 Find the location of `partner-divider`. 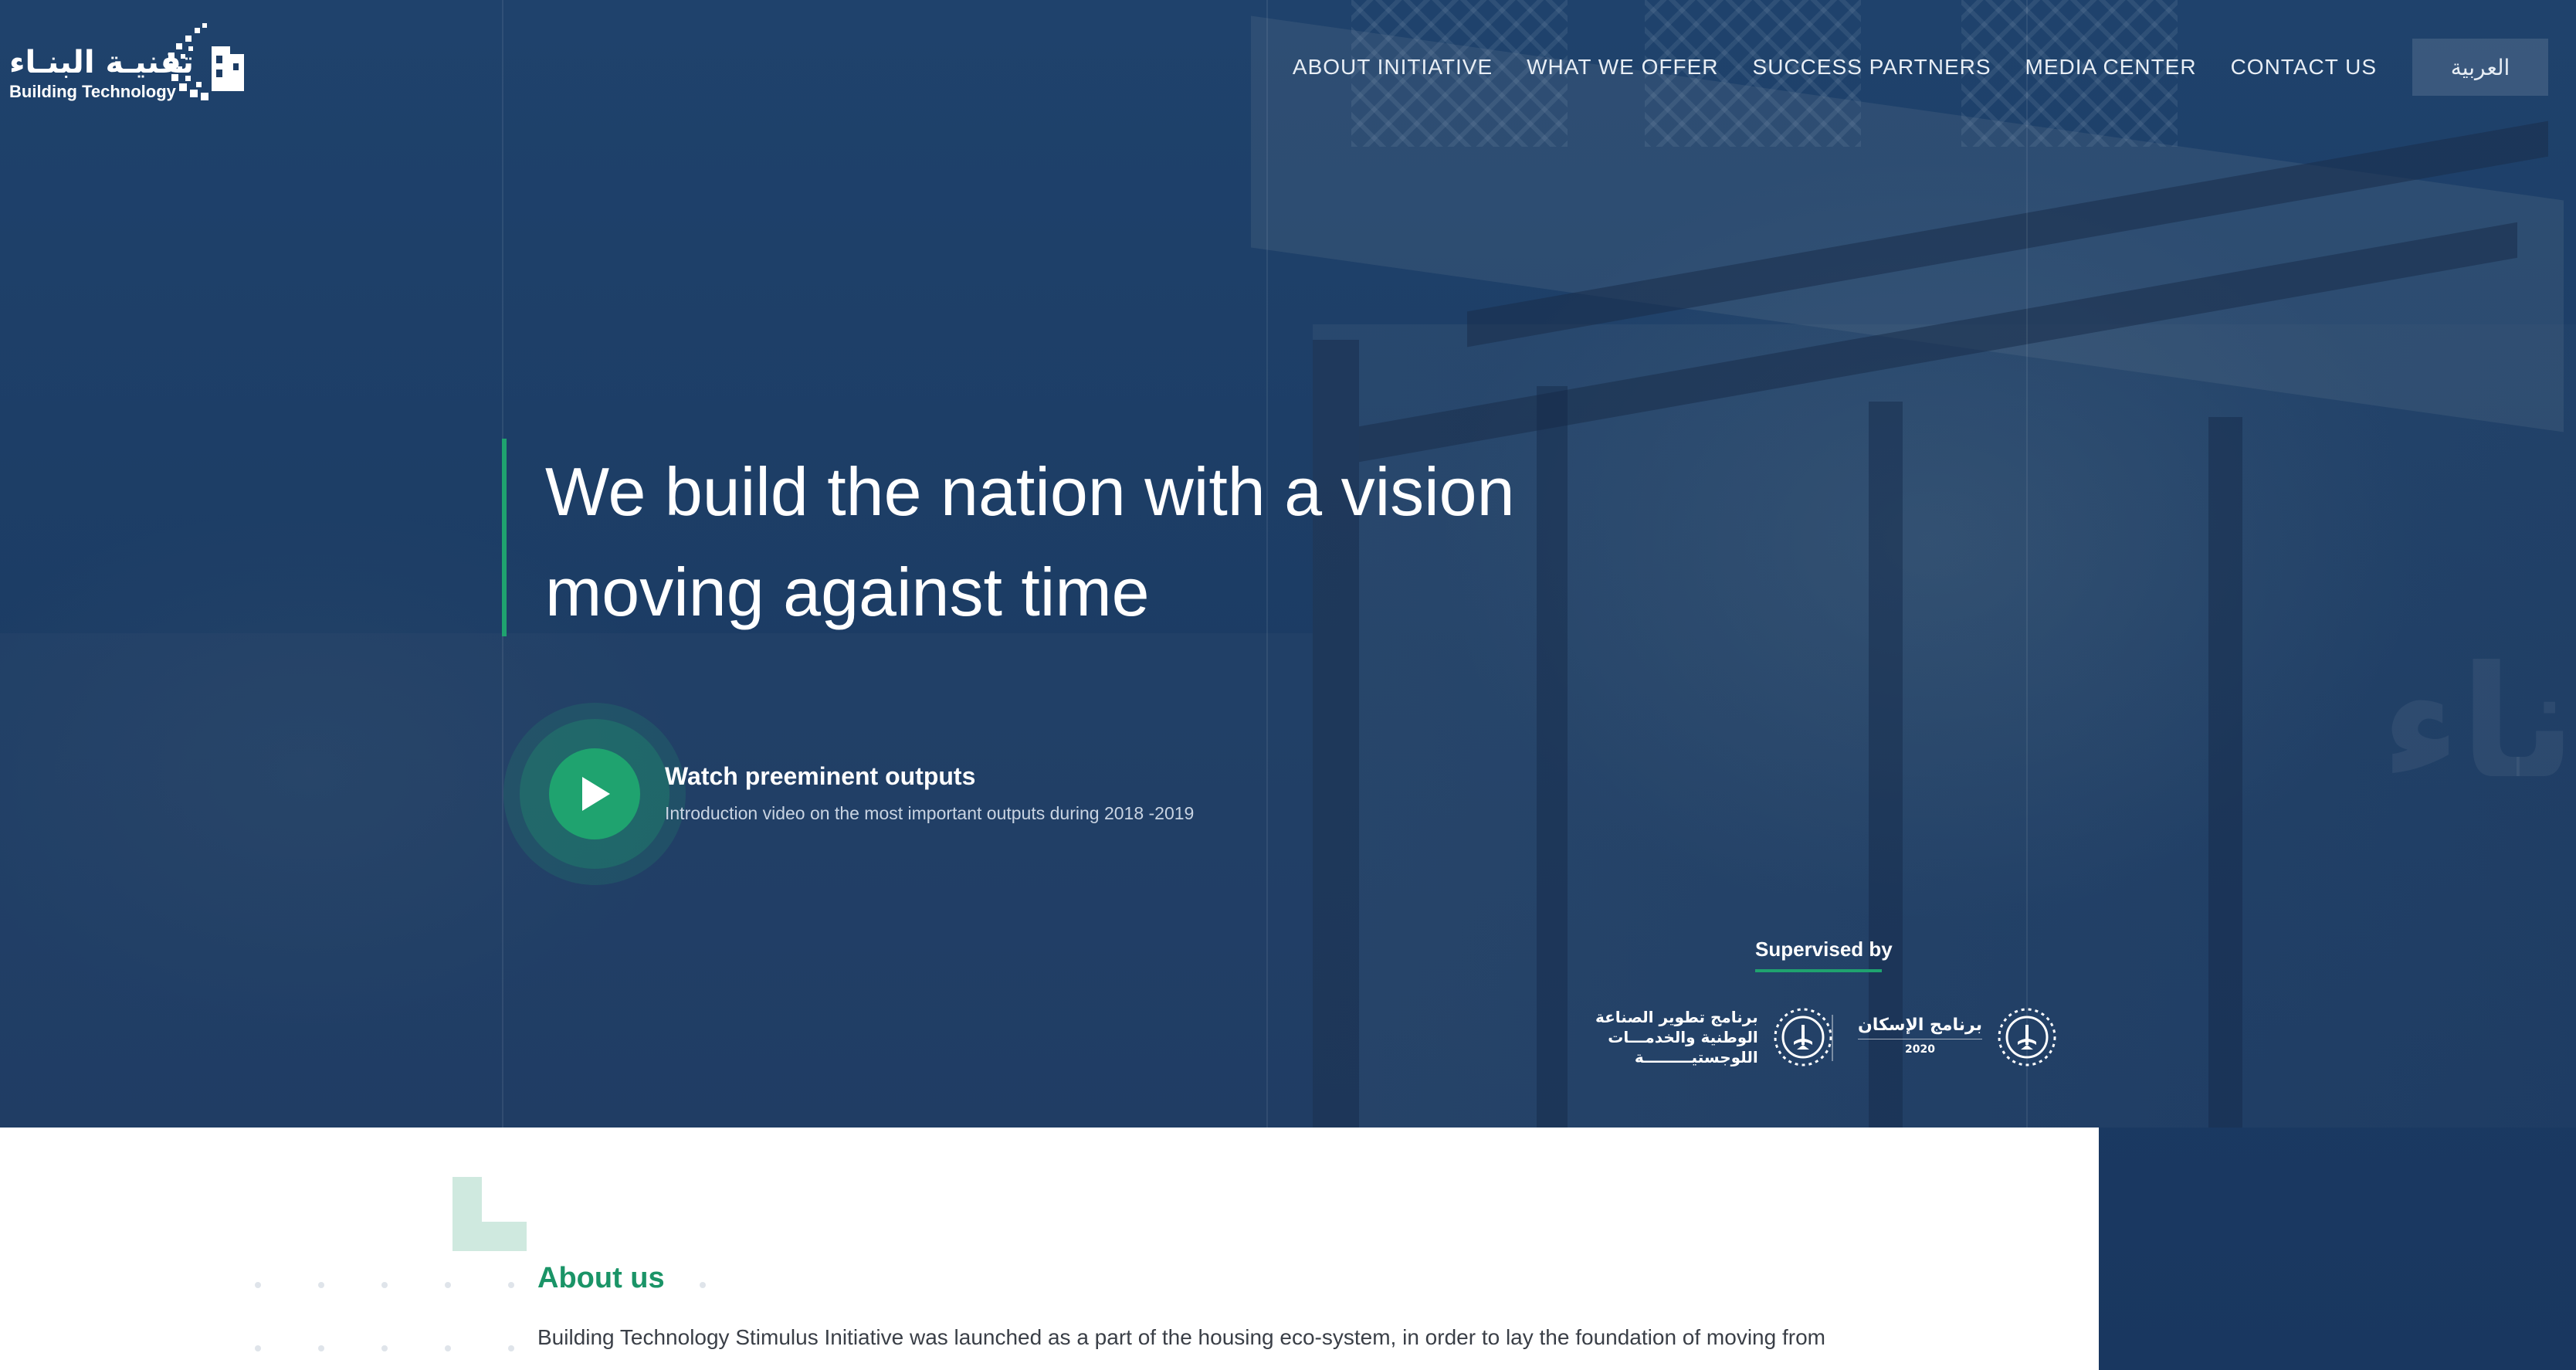

partner-divider is located at coordinates (1832, 1038).